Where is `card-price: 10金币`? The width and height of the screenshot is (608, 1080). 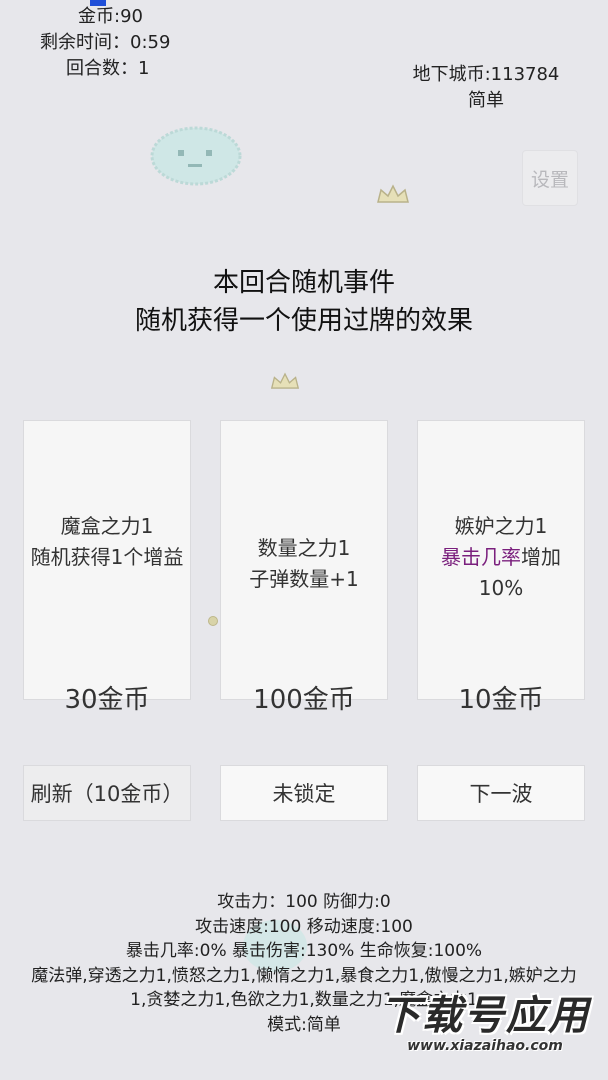
card-price: 10金币 is located at coordinates (501, 700).